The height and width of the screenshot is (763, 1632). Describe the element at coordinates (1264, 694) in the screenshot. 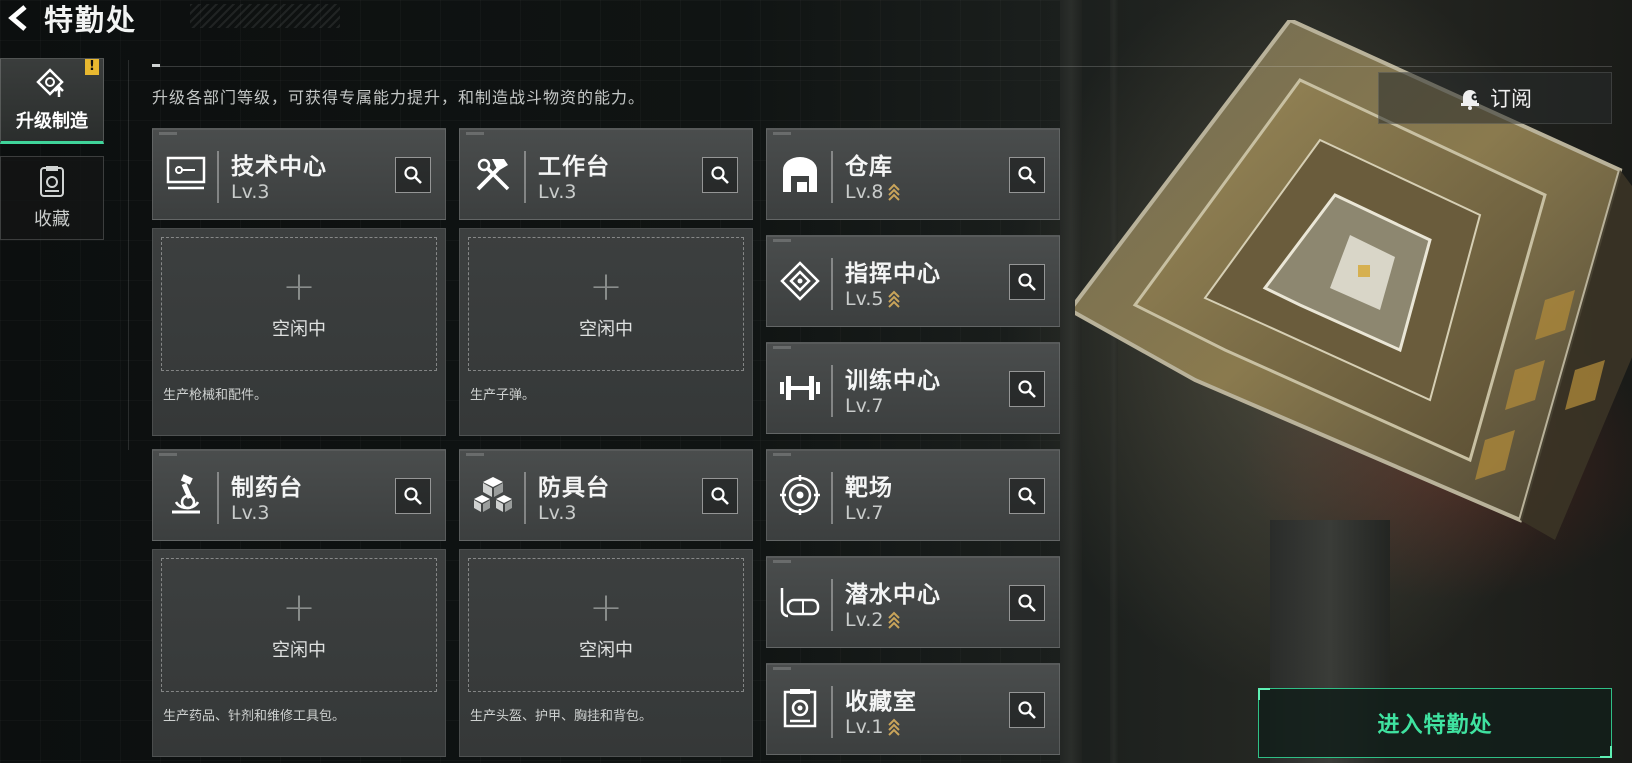

I see `corner-decoration` at that location.